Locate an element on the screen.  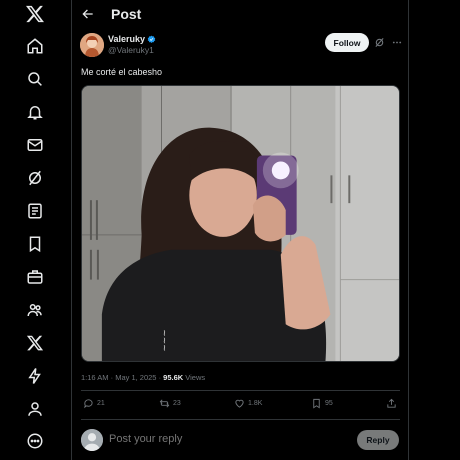
search-icon is located at coordinates (35, 79).